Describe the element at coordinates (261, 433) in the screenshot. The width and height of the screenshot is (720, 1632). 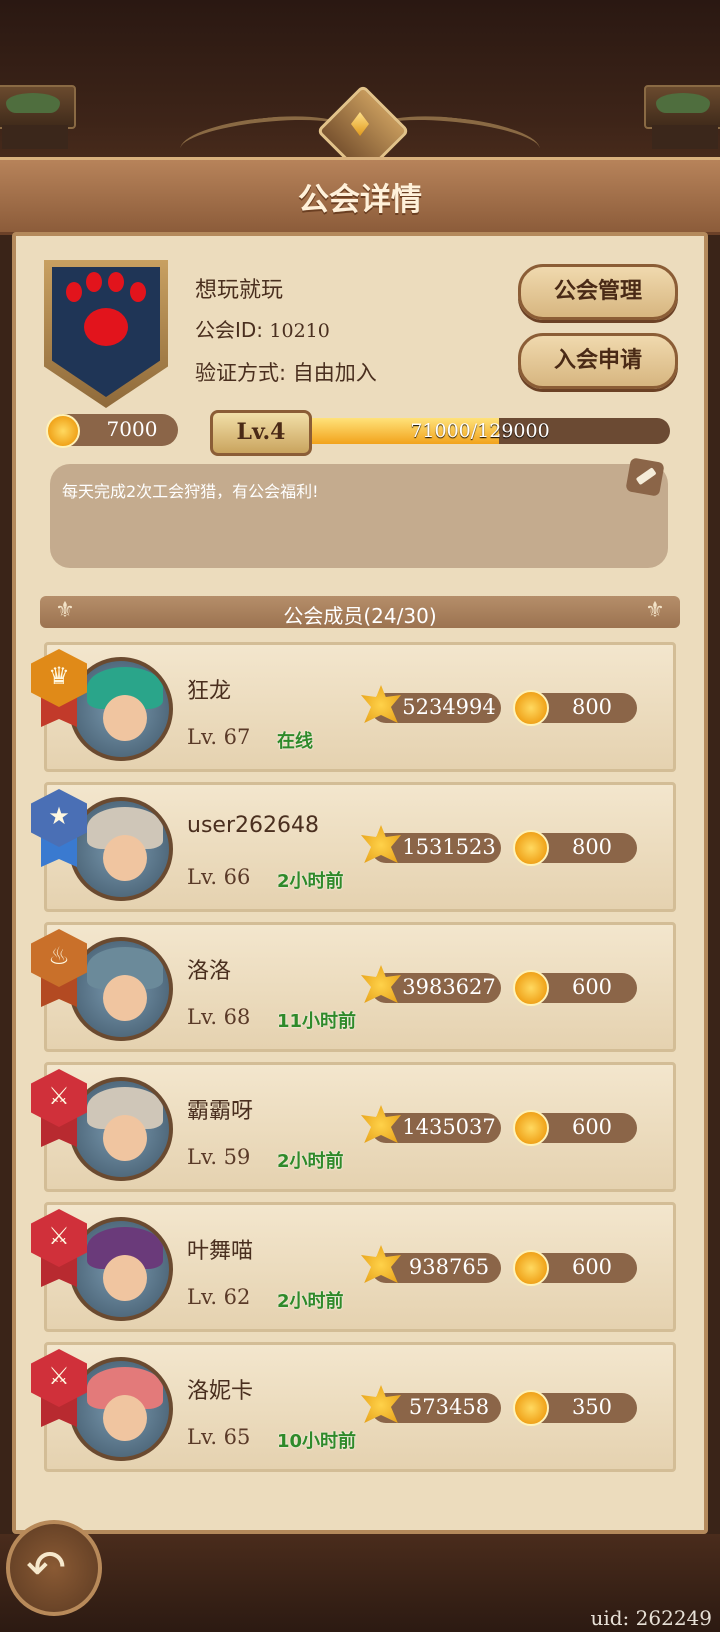
I see `guild-level-badge: Lv.4` at that location.